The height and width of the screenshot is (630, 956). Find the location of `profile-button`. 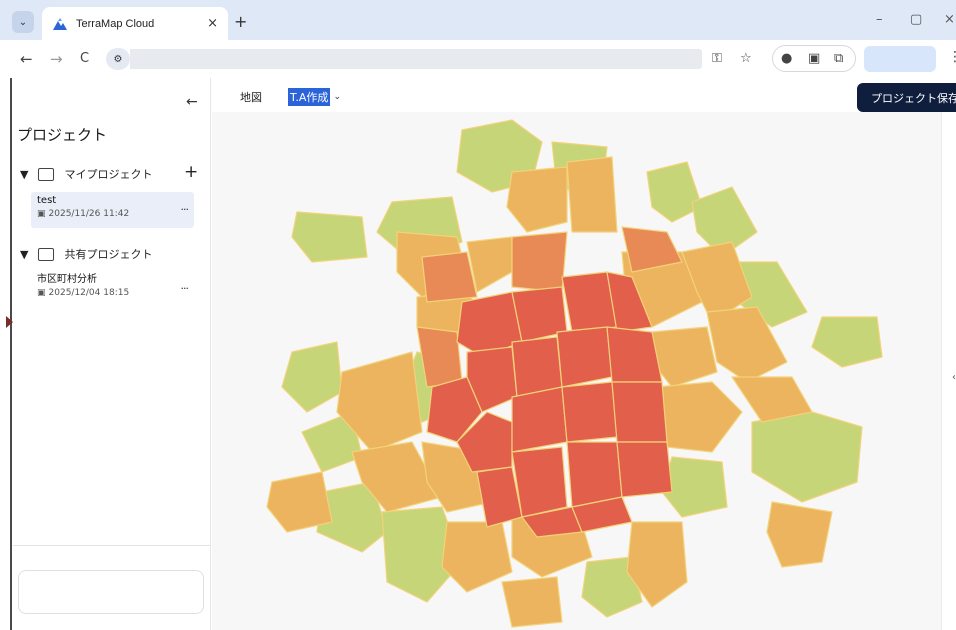

profile-button is located at coordinates (900, 59).